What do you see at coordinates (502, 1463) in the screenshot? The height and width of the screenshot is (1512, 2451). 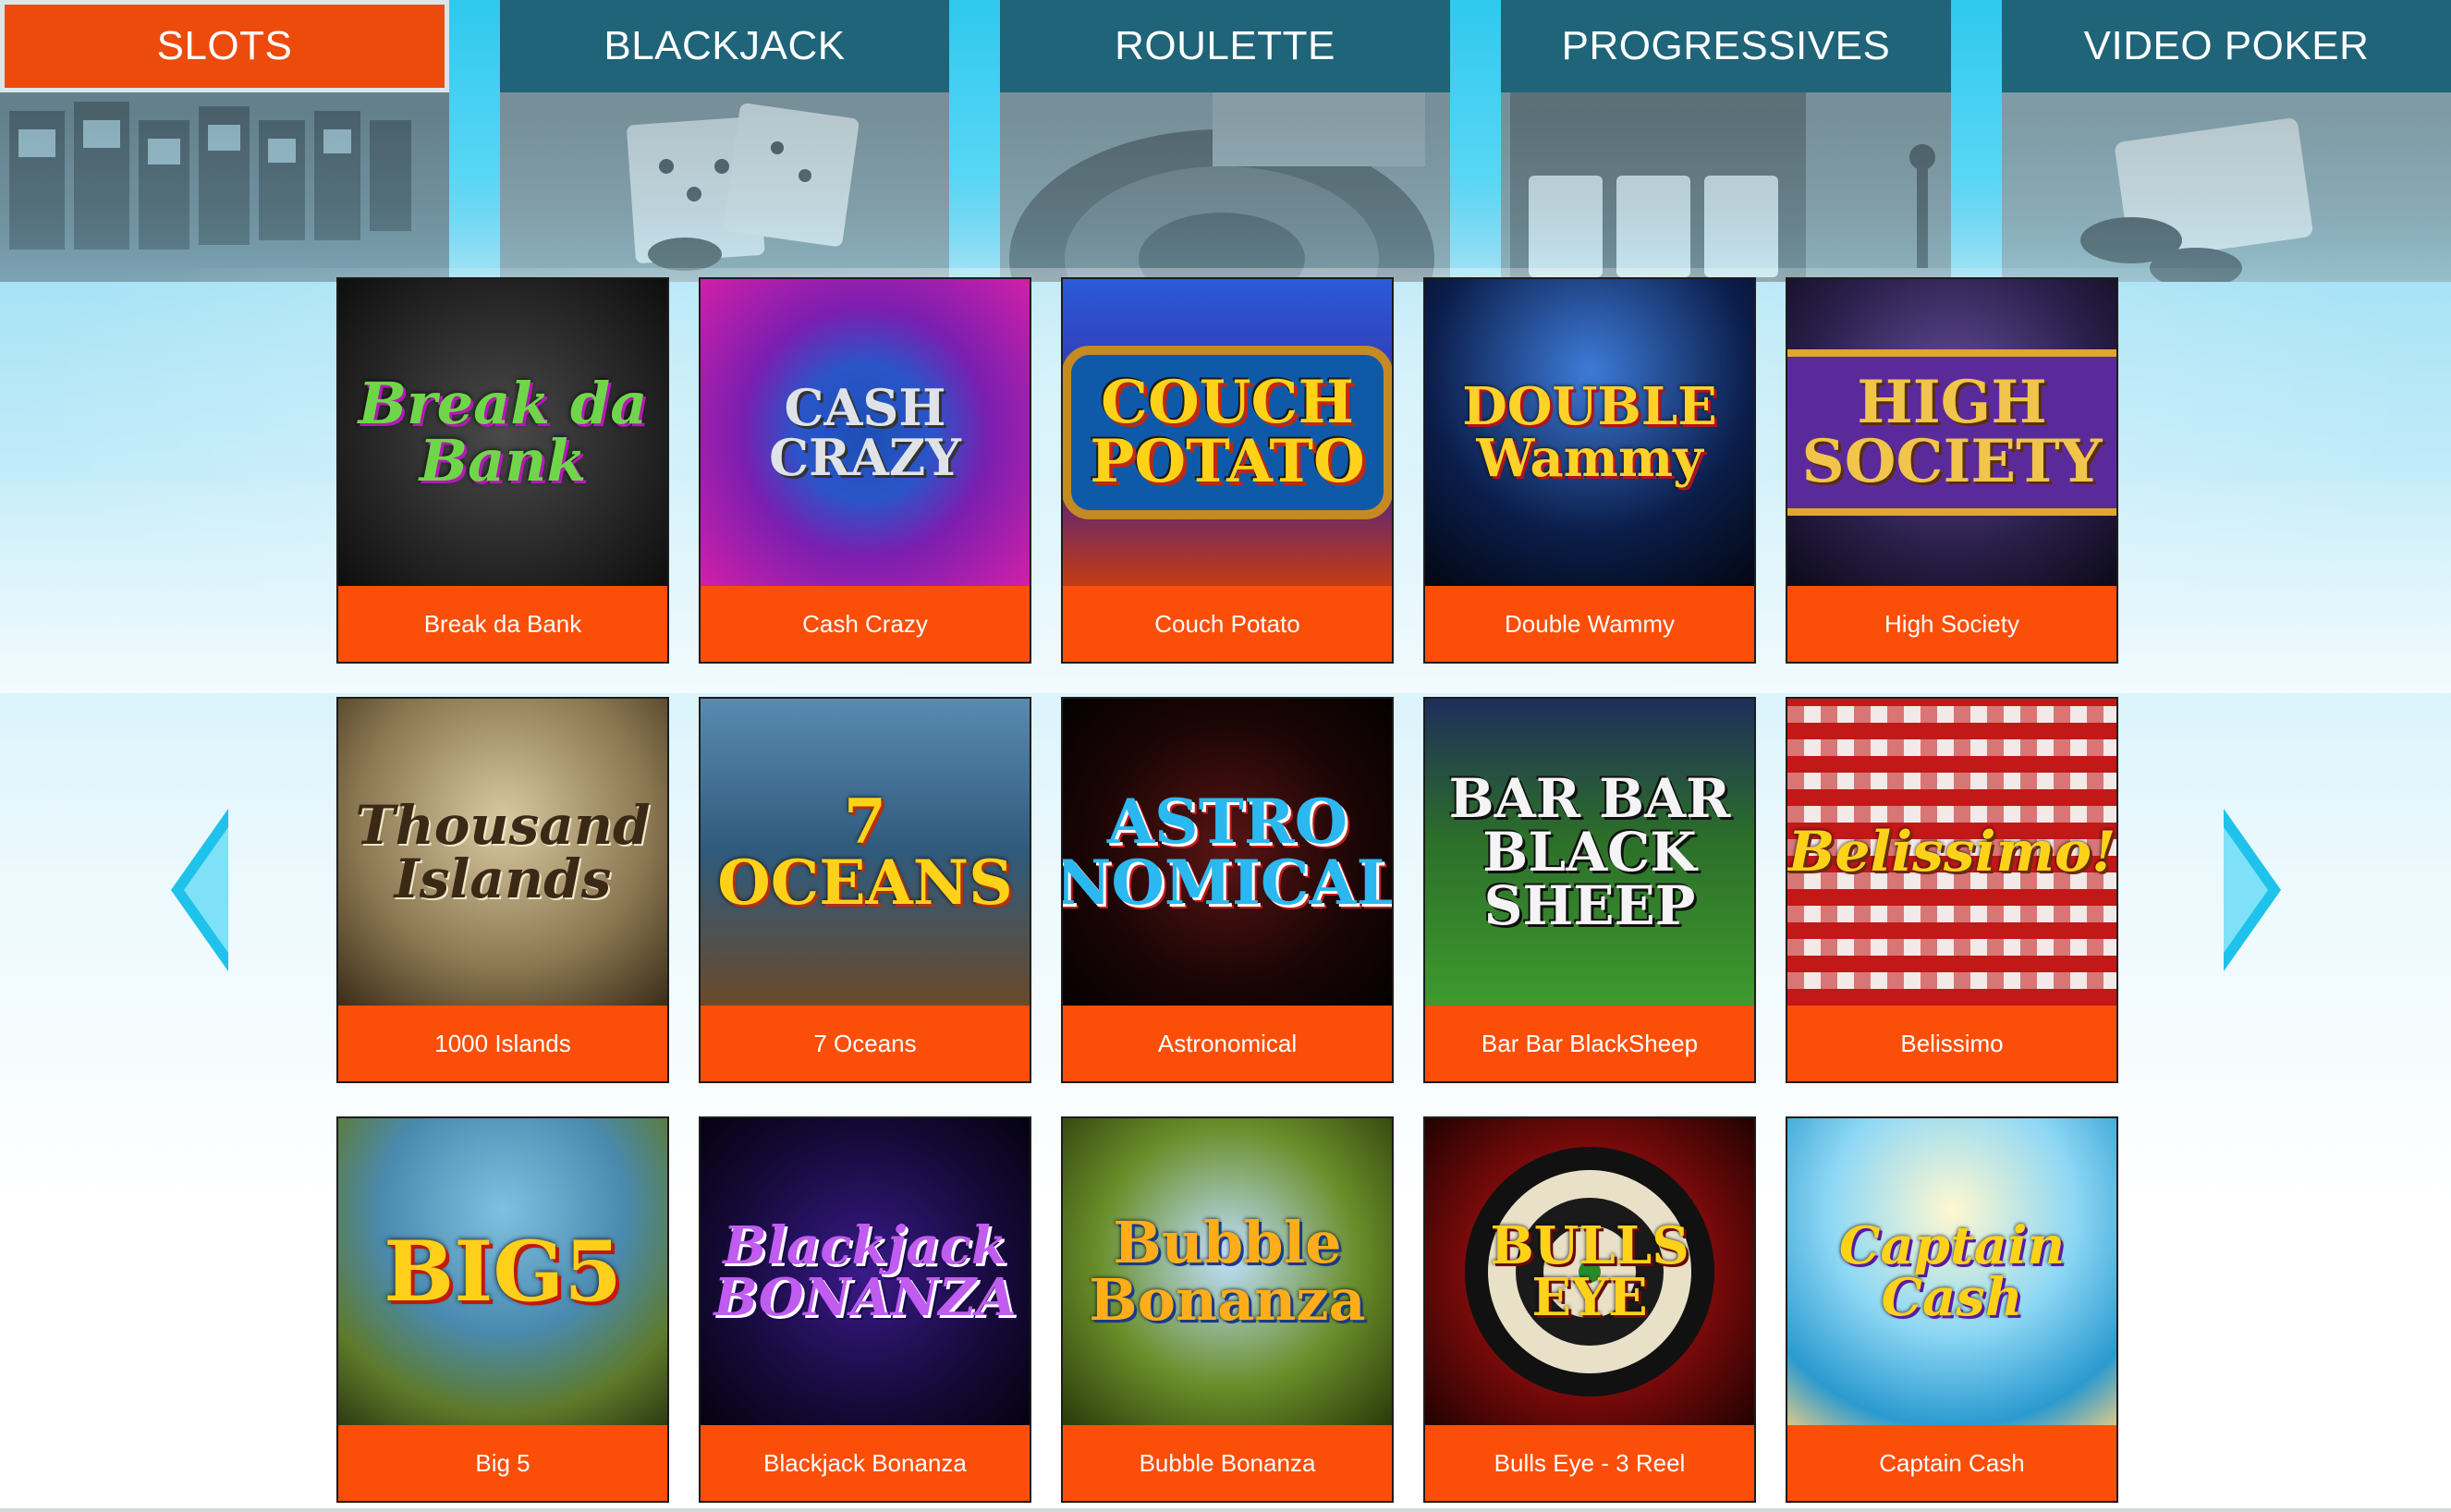 I see `game-title: Big 5` at bounding box center [502, 1463].